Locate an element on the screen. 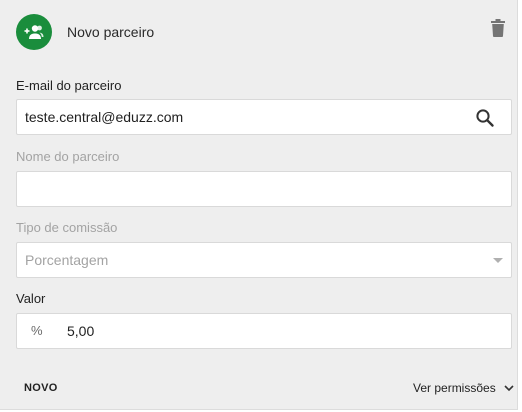 The image size is (522, 412). partner-name-label: Nome do parceiro is located at coordinates (68, 156).